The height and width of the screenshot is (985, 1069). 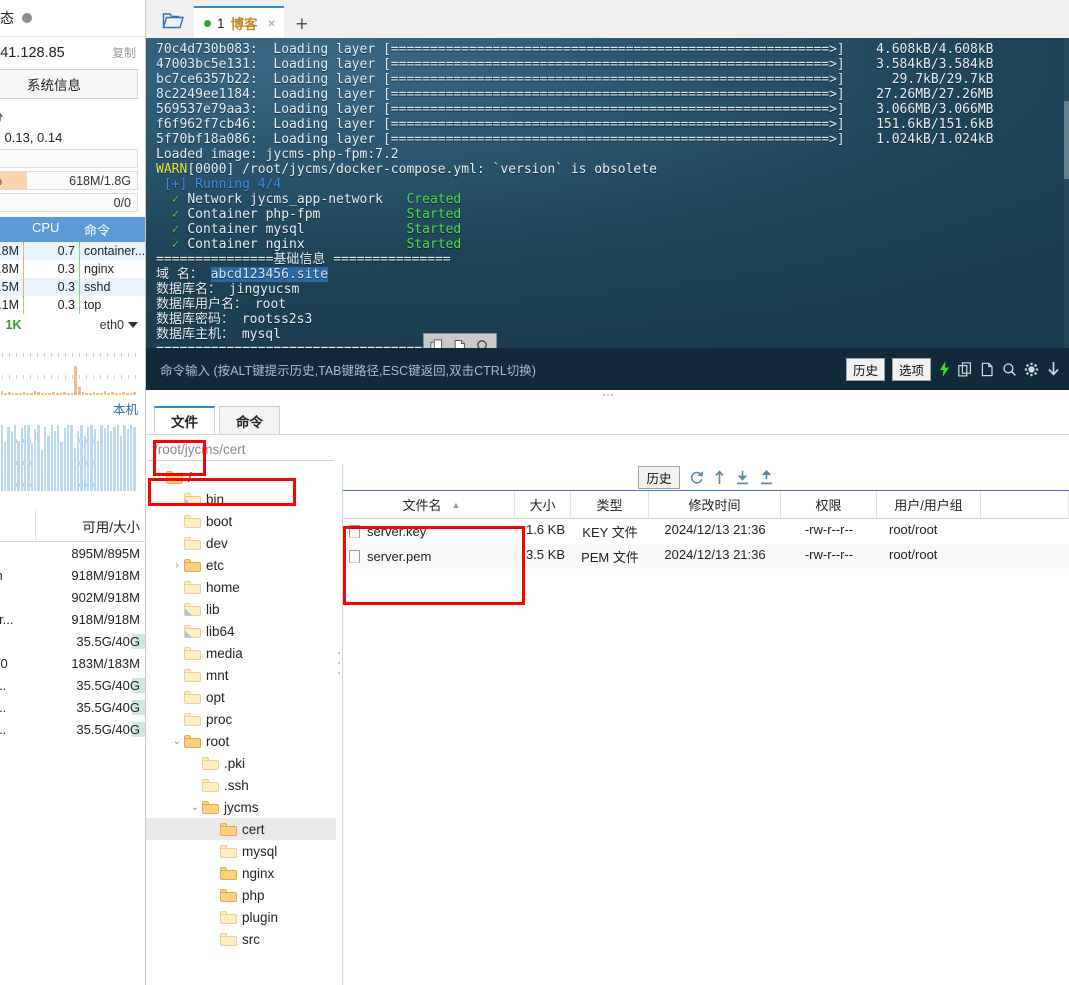 What do you see at coordinates (241, 543) in the screenshot?
I see `tree-node-dev: dev` at bounding box center [241, 543].